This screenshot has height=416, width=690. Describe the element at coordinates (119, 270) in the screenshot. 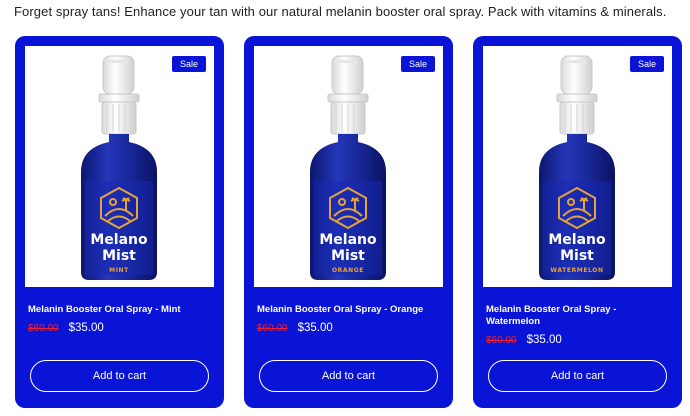

I see `flavor-label: MINT` at that location.